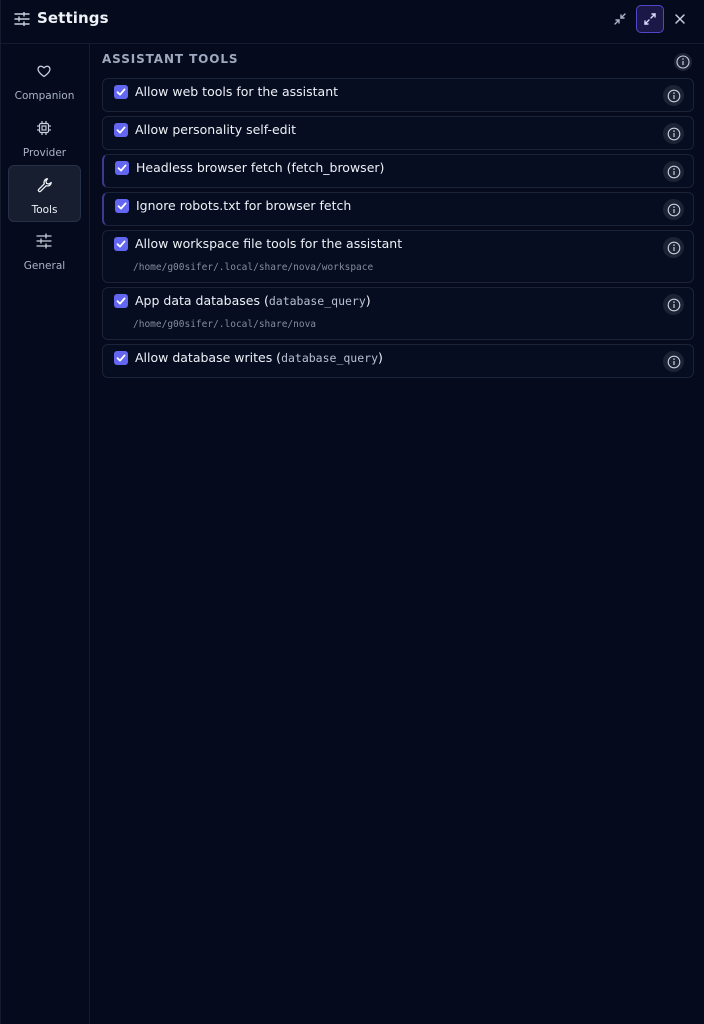  Describe the element at coordinates (215, 129) in the screenshot. I see `setting-label: Allow personality self-edit` at that location.